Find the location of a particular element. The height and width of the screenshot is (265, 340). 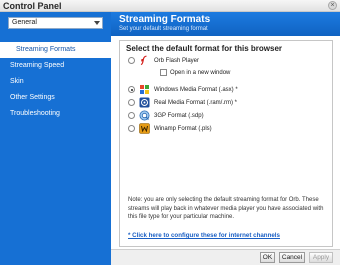

close-icon: × is located at coordinates (332, 5).